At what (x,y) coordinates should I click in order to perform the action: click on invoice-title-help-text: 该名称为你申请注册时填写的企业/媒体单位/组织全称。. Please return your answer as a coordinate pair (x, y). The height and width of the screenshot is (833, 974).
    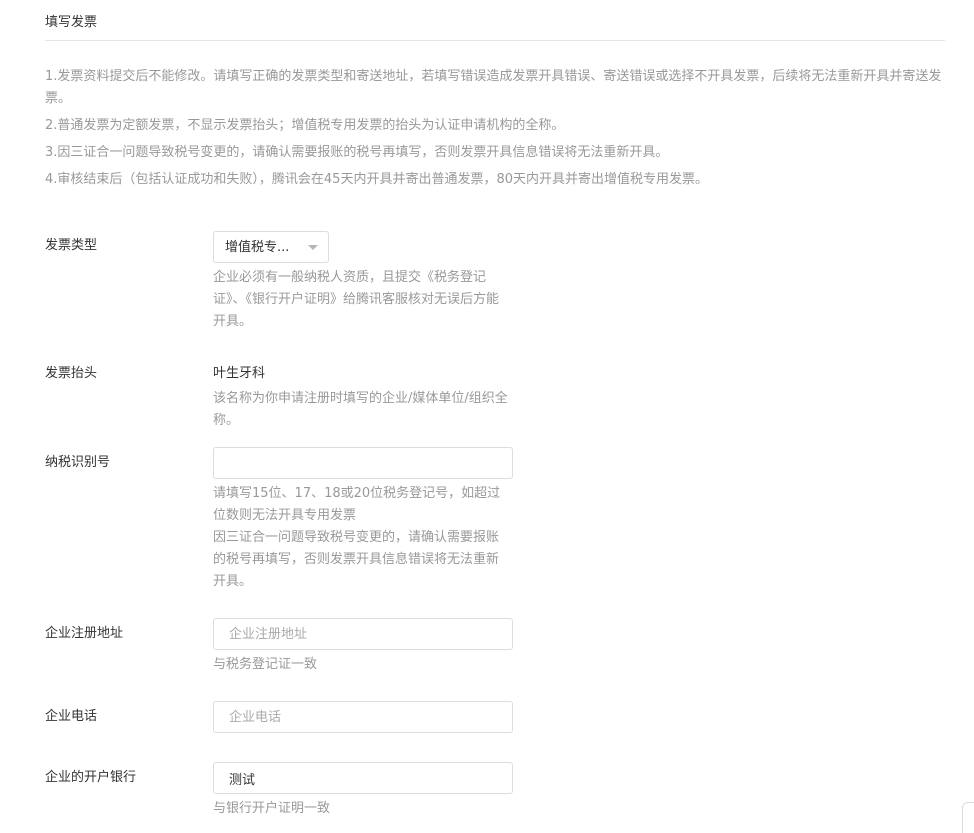
    Looking at the image, I should click on (362, 410).